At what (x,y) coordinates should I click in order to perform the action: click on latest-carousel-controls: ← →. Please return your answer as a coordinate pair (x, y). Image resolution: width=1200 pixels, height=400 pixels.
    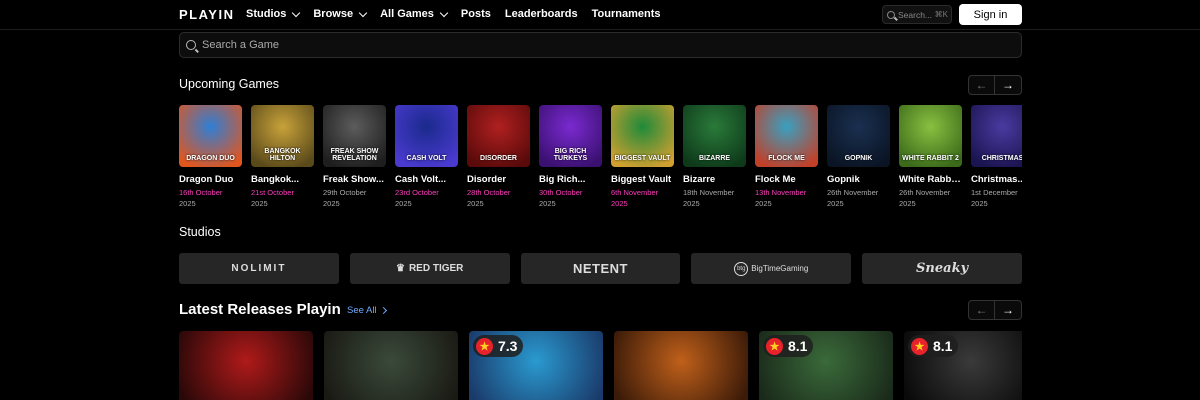
    Looking at the image, I should click on (995, 310).